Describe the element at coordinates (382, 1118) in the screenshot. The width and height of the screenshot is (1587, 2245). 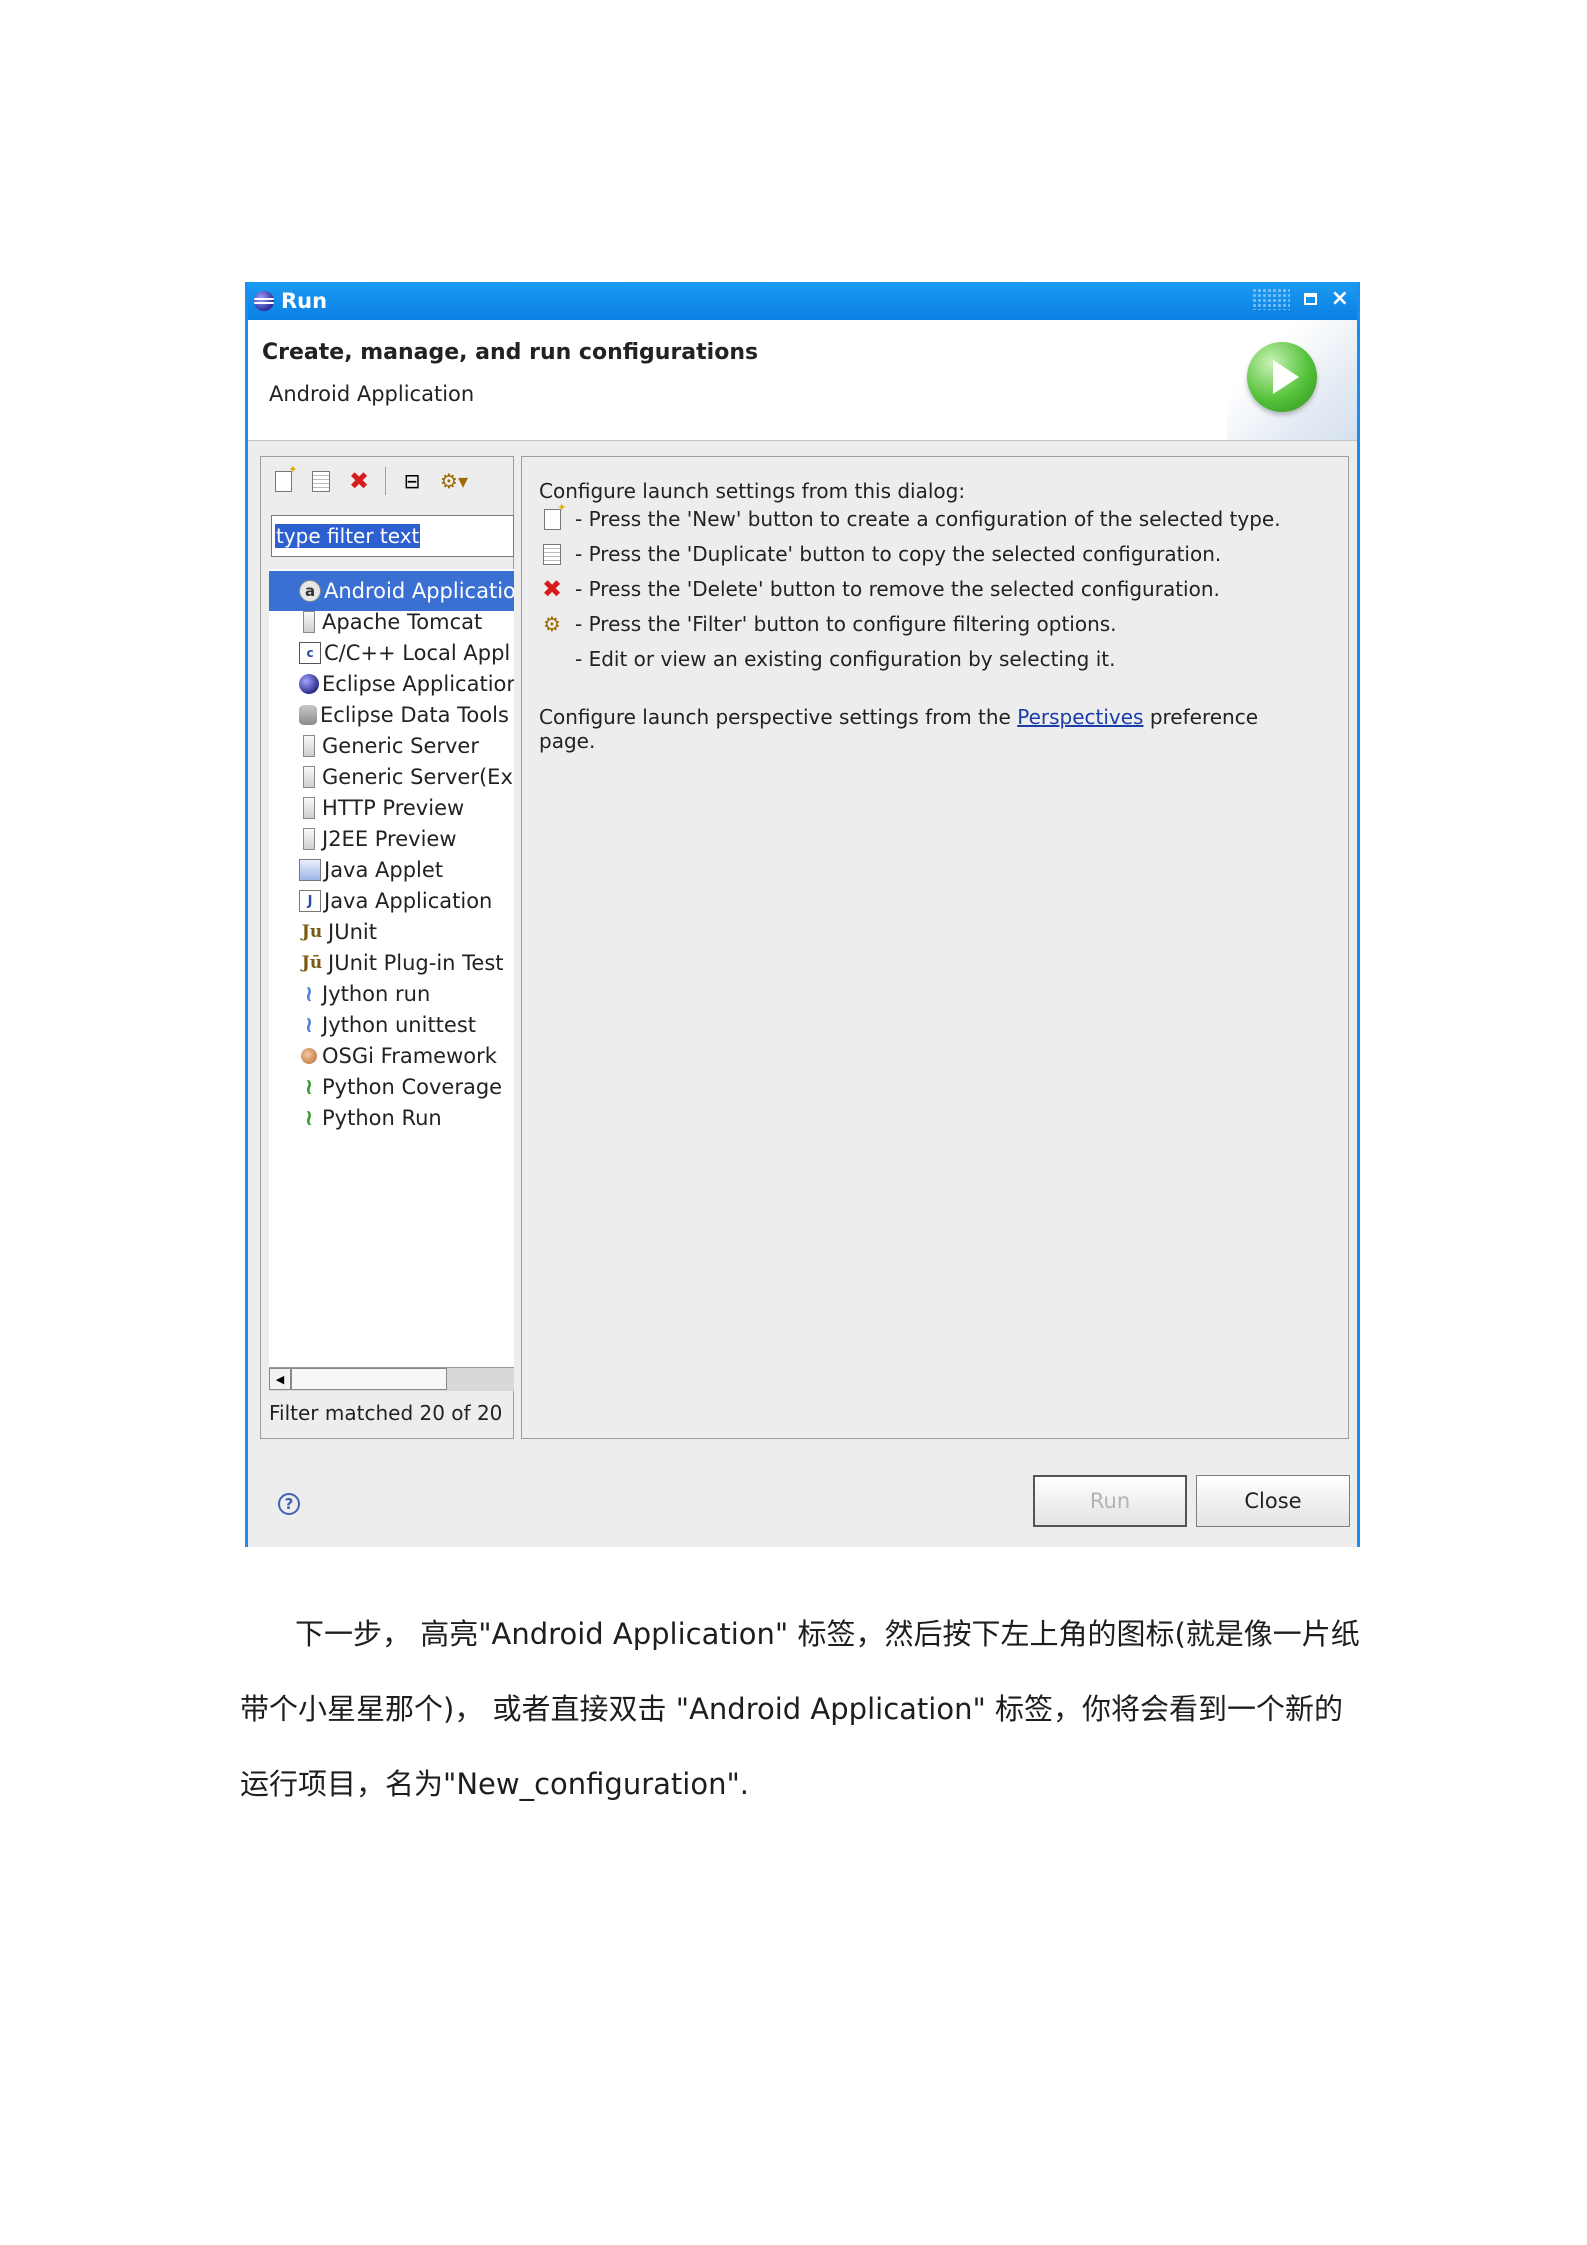
I see `tree-item-label: Python Run` at that location.